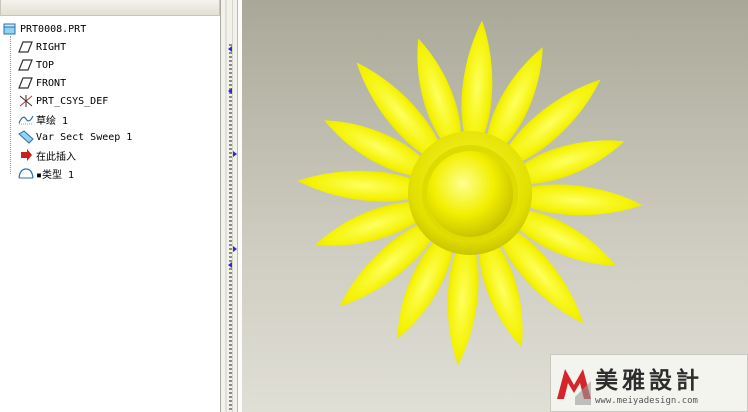  What do you see at coordinates (10, 29) in the screenshot?
I see `part-icon` at bounding box center [10, 29].